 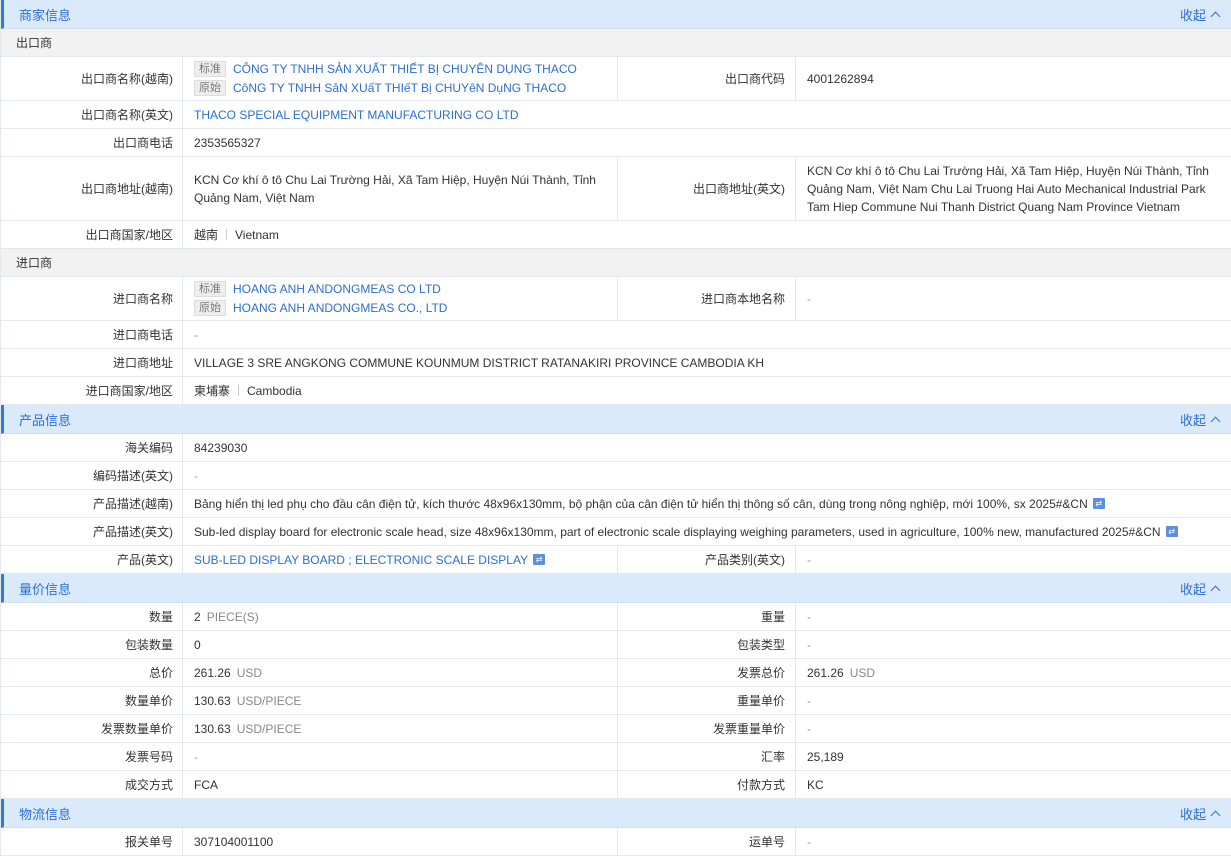 I want to click on field-label: 海关编码, so click(x=148, y=448).